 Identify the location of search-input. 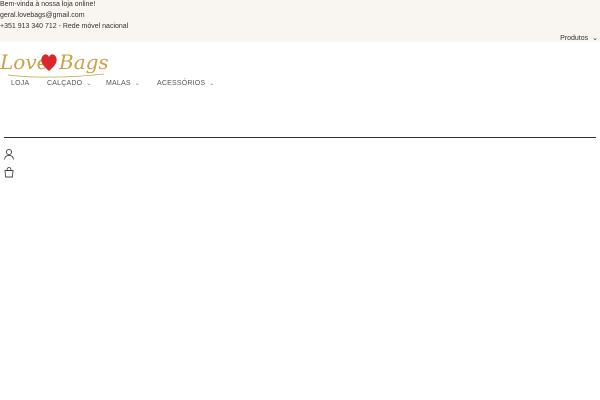
(300, 133).